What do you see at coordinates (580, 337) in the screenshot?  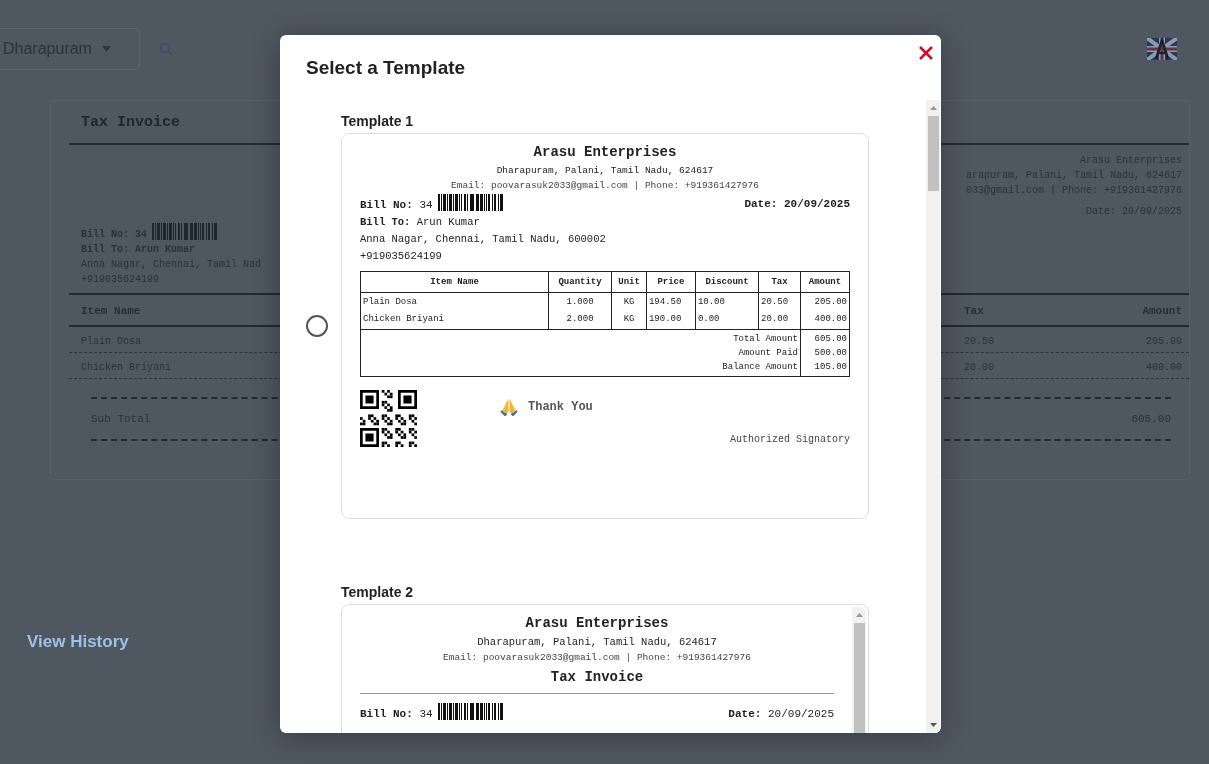 I see `total-label: Total Amount` at bounding box center [580, 337].